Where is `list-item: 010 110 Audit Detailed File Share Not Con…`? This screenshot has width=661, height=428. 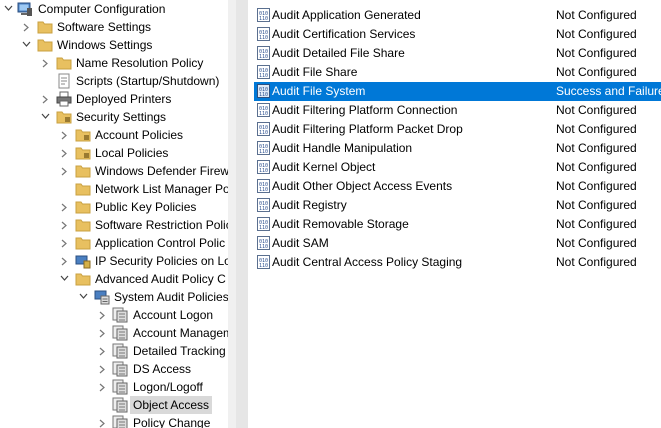
list-item: 010 110 Audit Detailed File Share Not Con… is located at coordinates (457, 53).